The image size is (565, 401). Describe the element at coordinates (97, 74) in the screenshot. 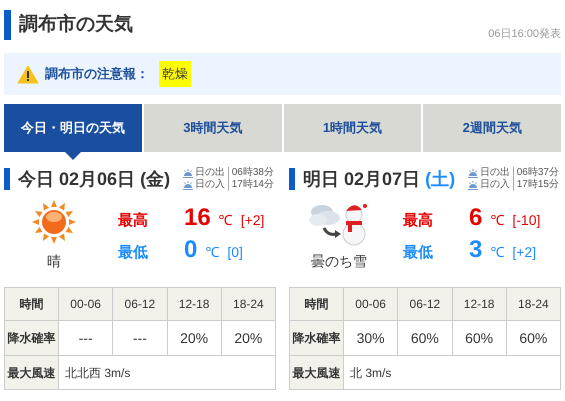

I see `alert-label: 調布市の注意報：` at that location.